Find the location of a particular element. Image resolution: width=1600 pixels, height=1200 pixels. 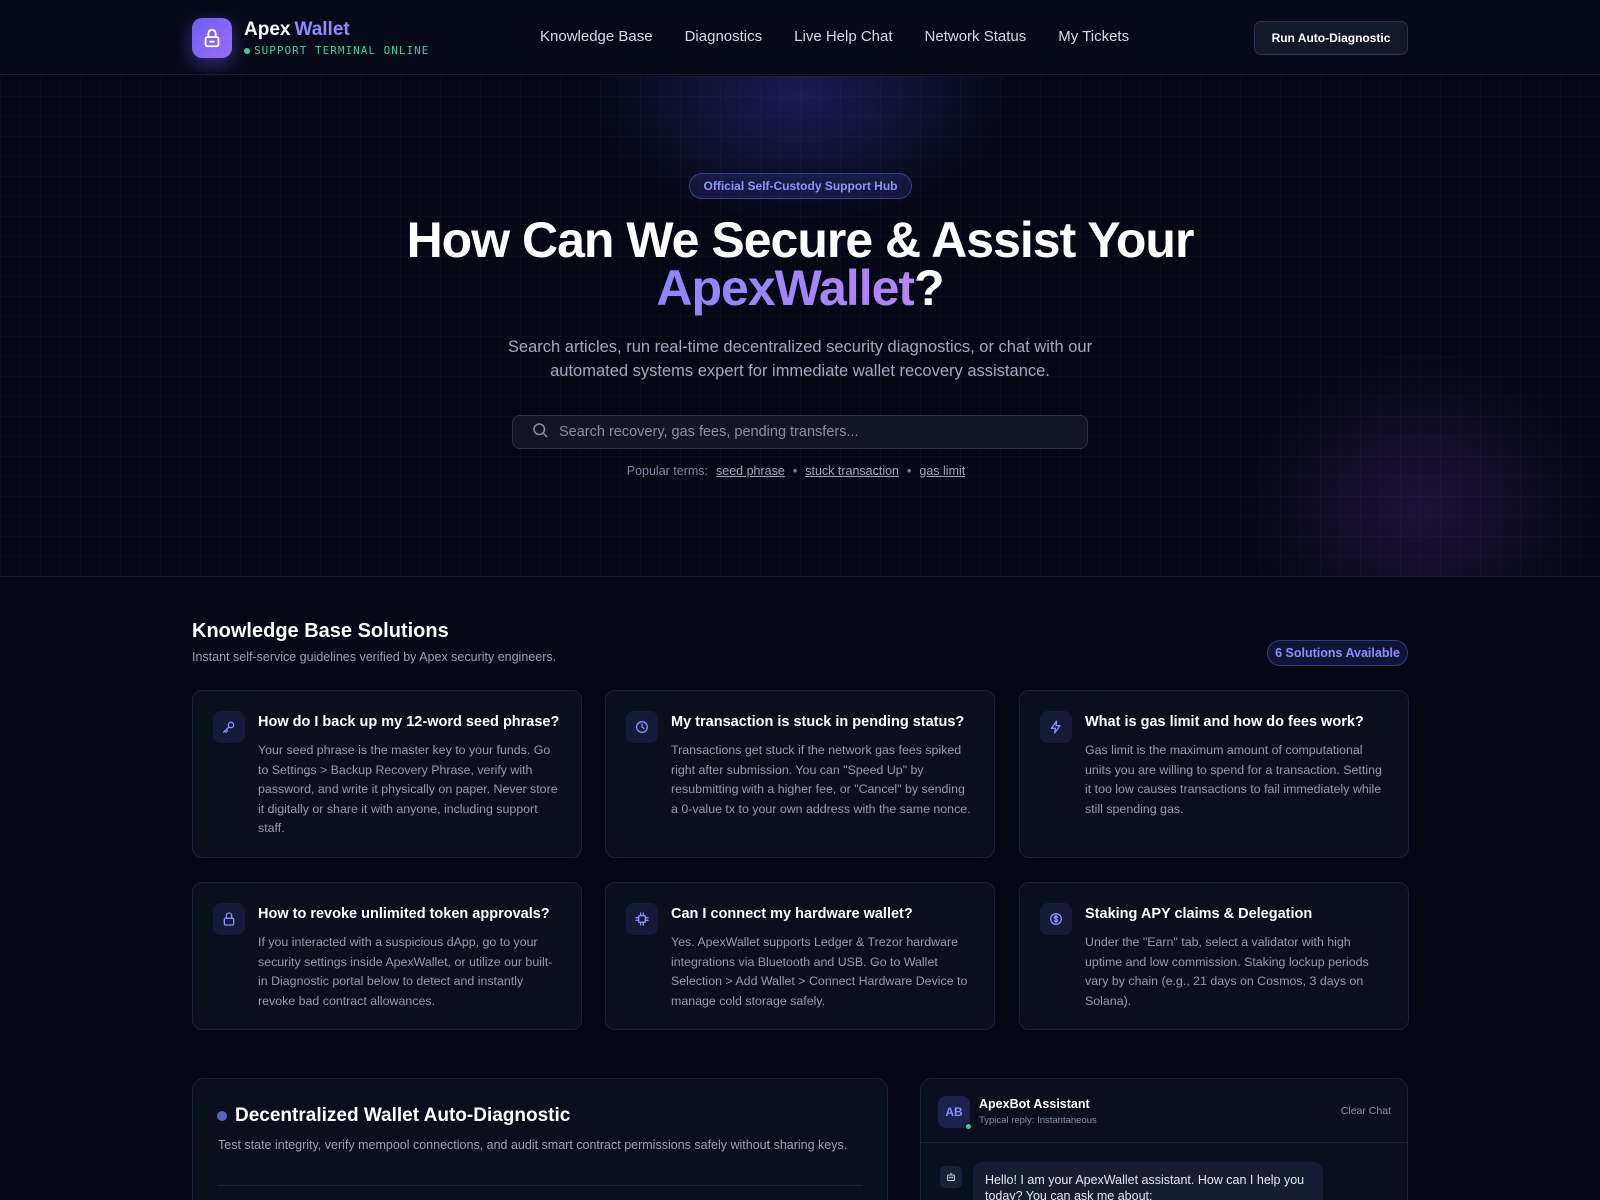

avatar: AB is located at coordinates (955, 1113).